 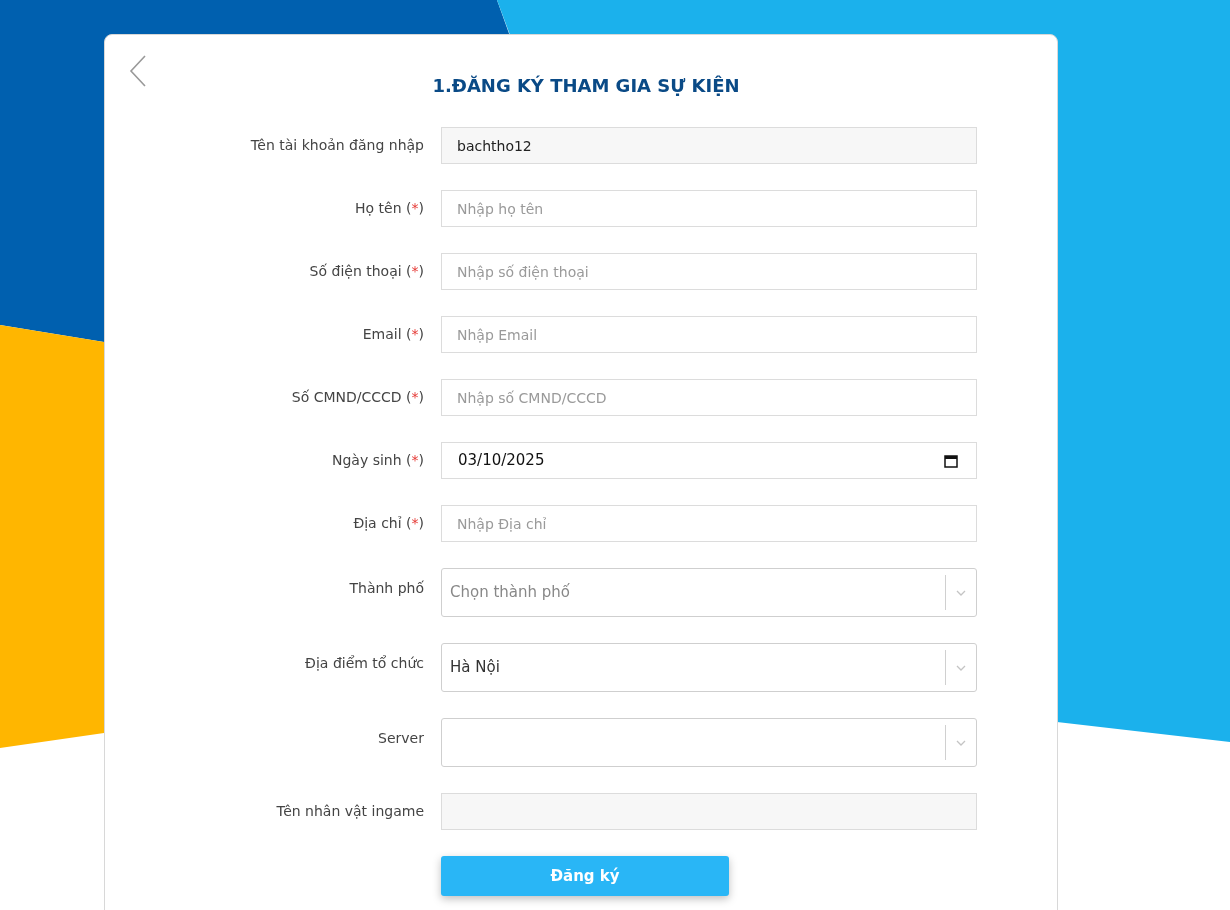 I want to click on field-label: Họ tên (*), so click(x=389, y=208).